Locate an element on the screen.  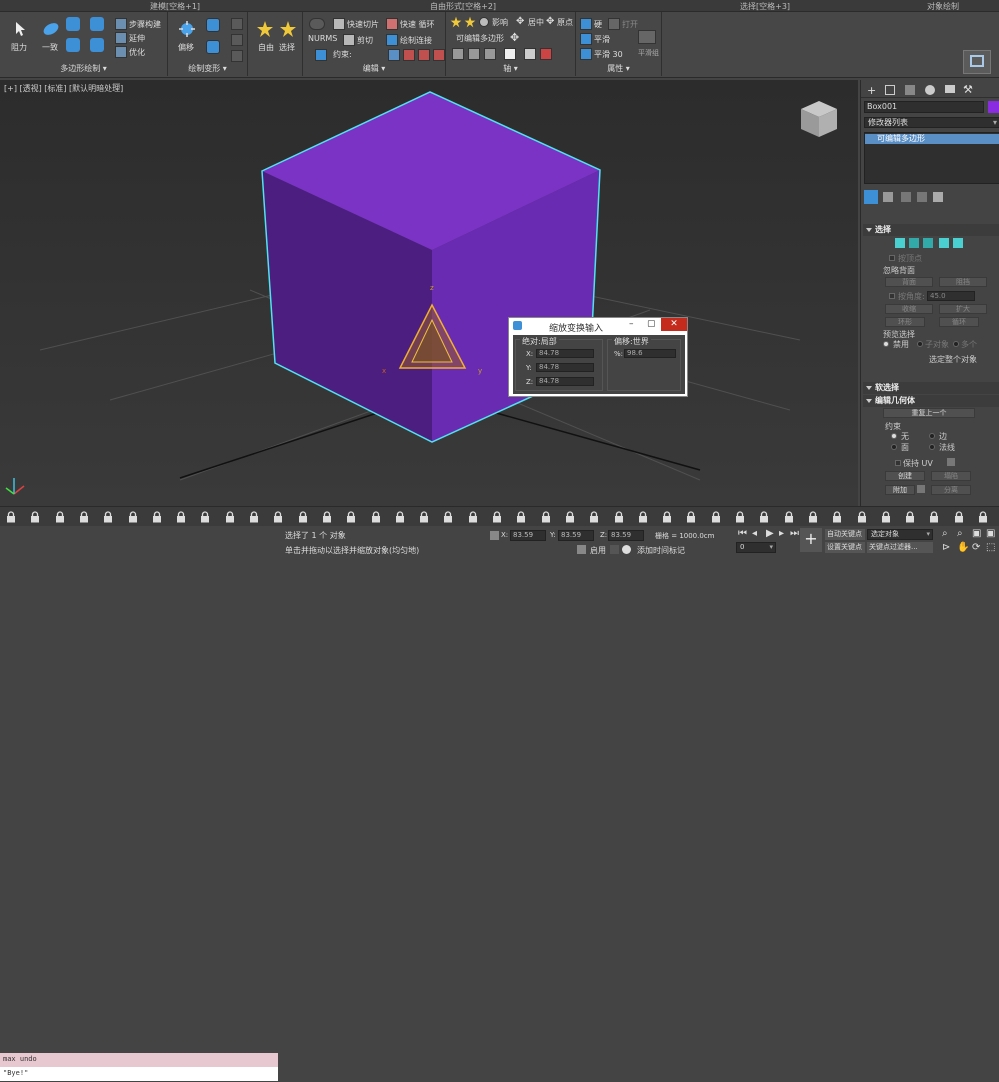
viewcube is located at coordinates (819, 119).